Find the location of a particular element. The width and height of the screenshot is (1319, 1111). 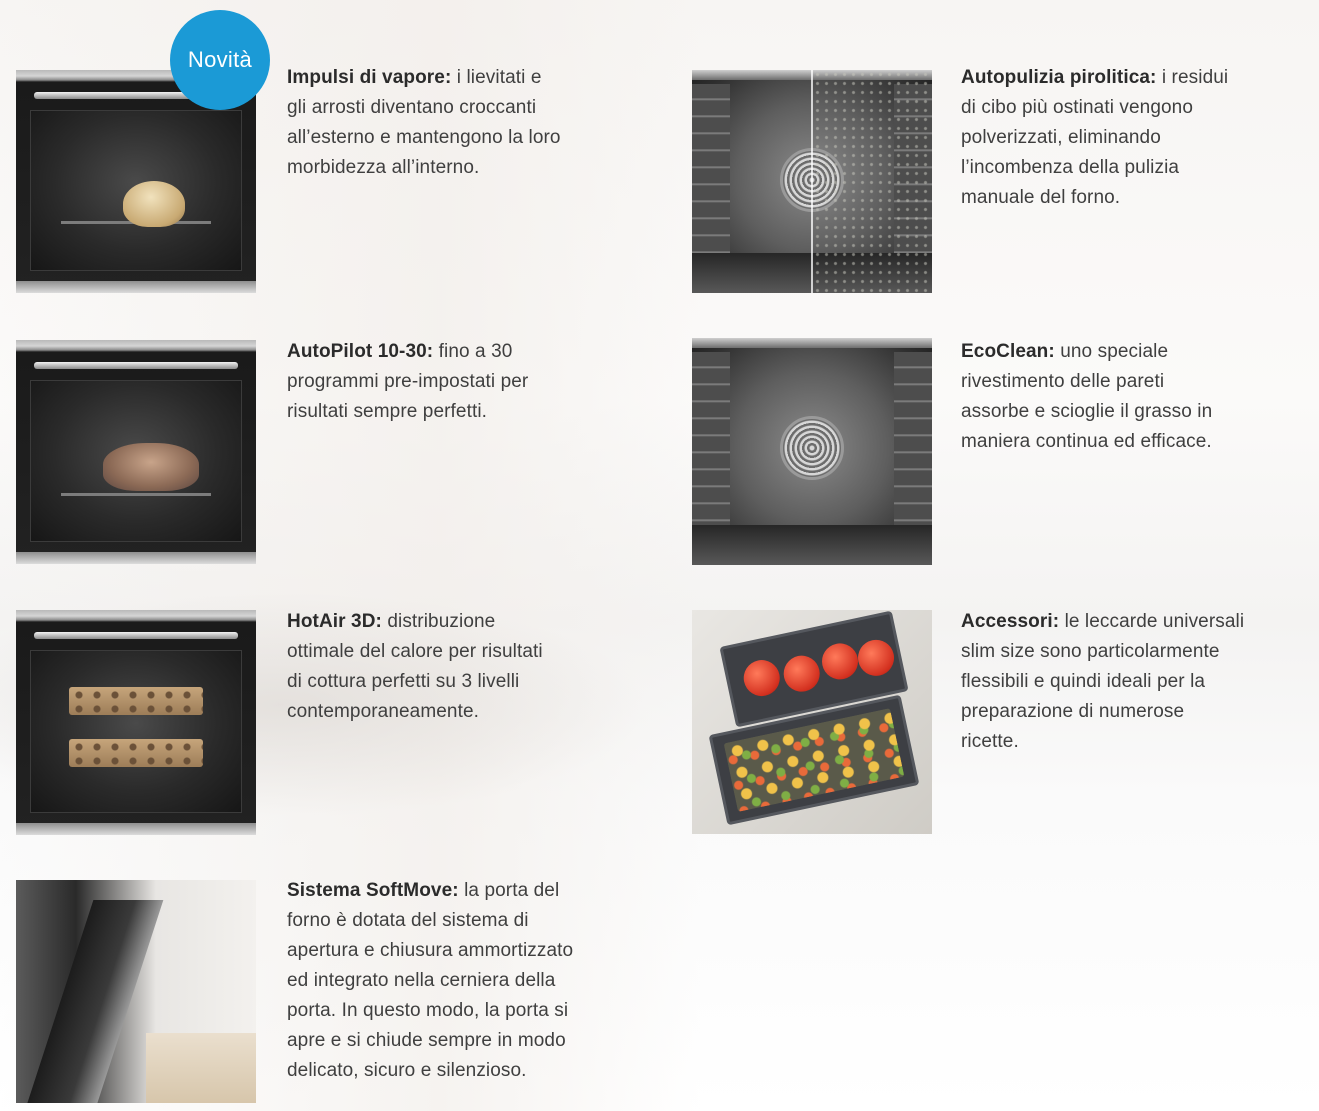

ecoclean-line-3: assorbe e scioglie il grasso in is located at coordinates (1087, 411).